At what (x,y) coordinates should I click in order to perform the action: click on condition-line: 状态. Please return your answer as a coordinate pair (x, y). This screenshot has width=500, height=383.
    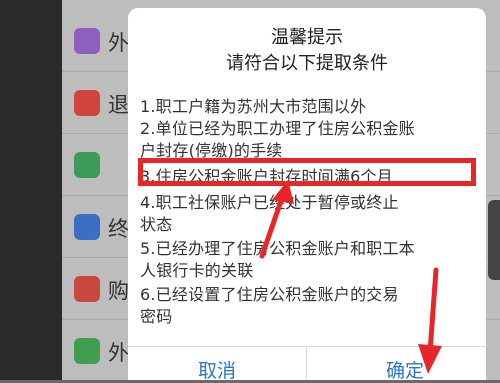
    Looking at the image, I should click on (156, 224).